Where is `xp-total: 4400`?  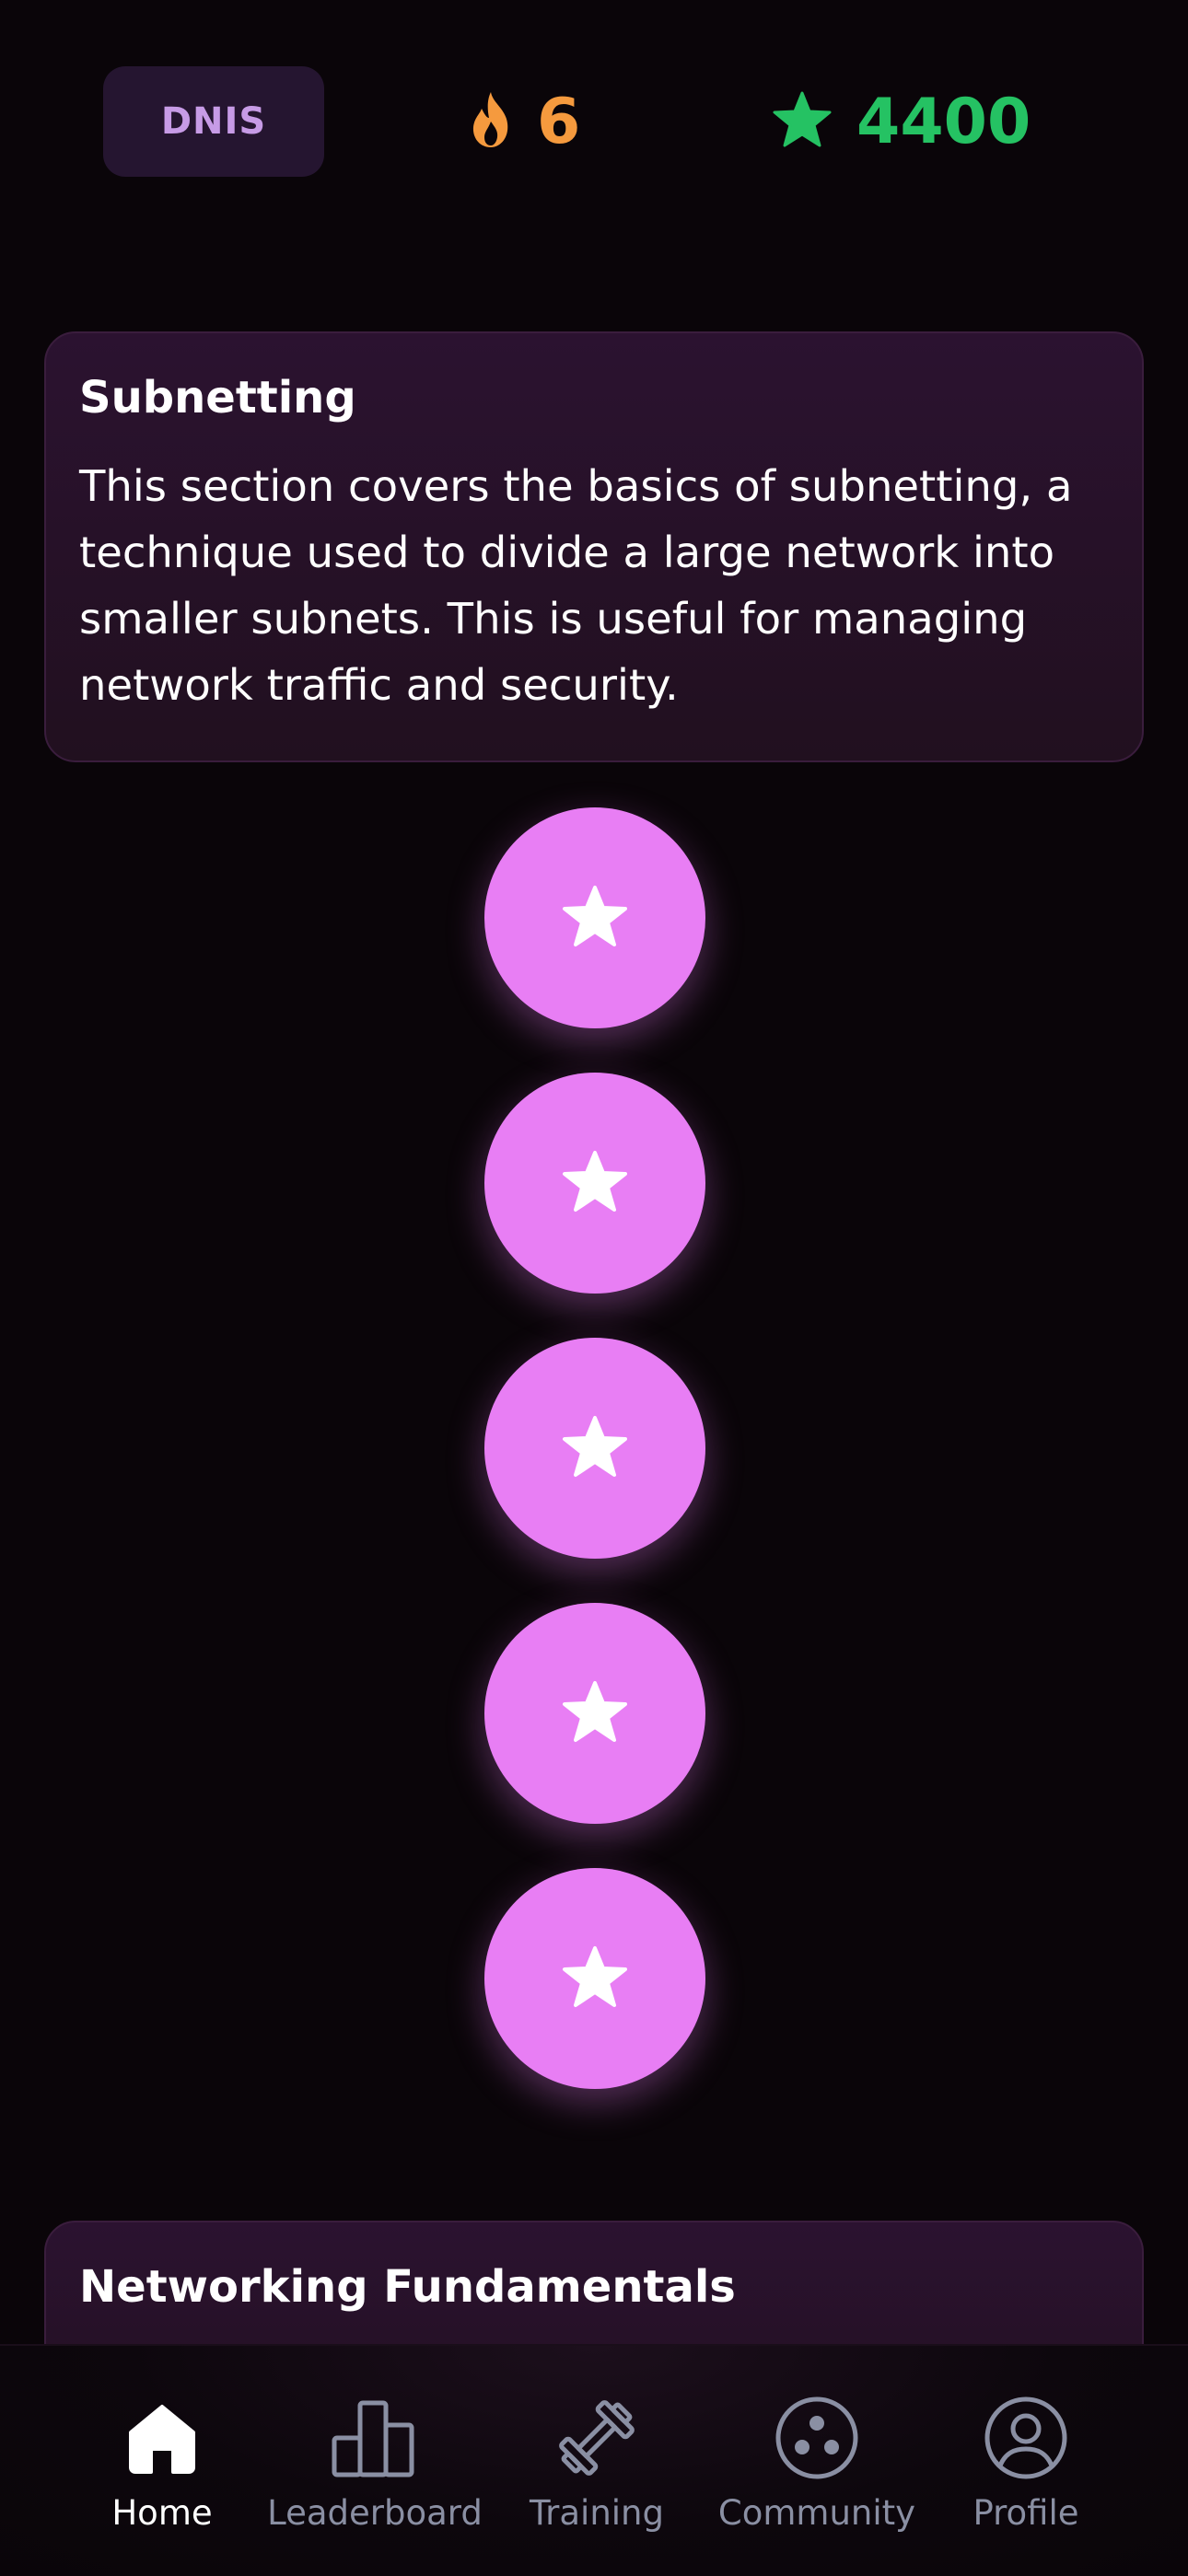
xp-total: 4400 is located at coordinates (943, 121).